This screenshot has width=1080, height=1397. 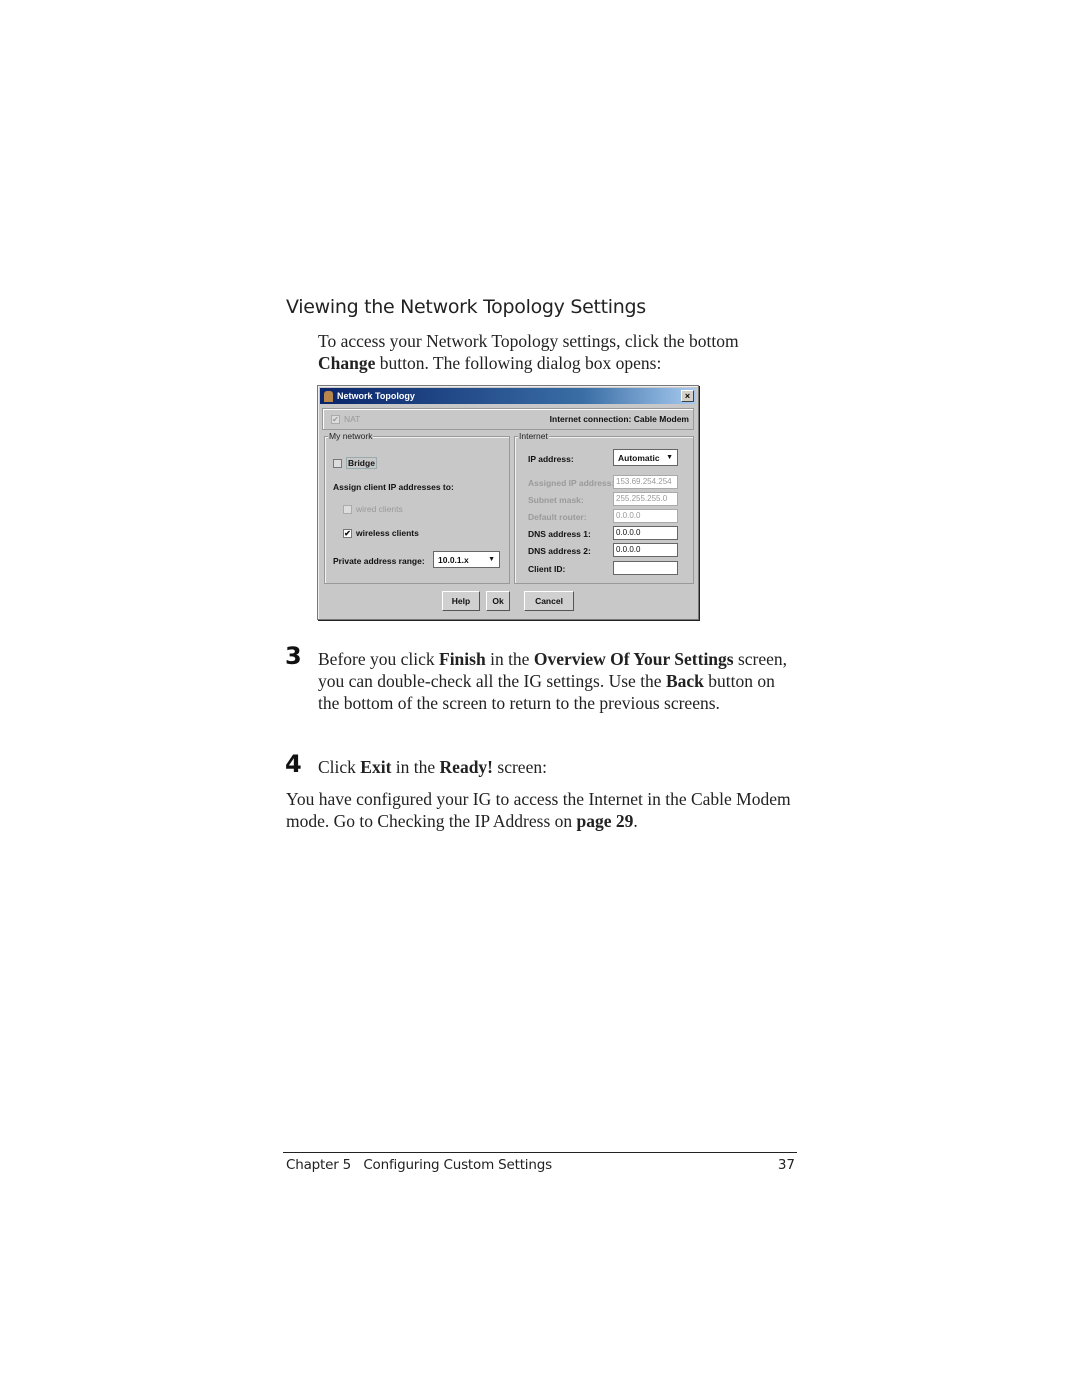 I want to click on address-range-value: 10.0.1.x, so click(x=453, y=559).